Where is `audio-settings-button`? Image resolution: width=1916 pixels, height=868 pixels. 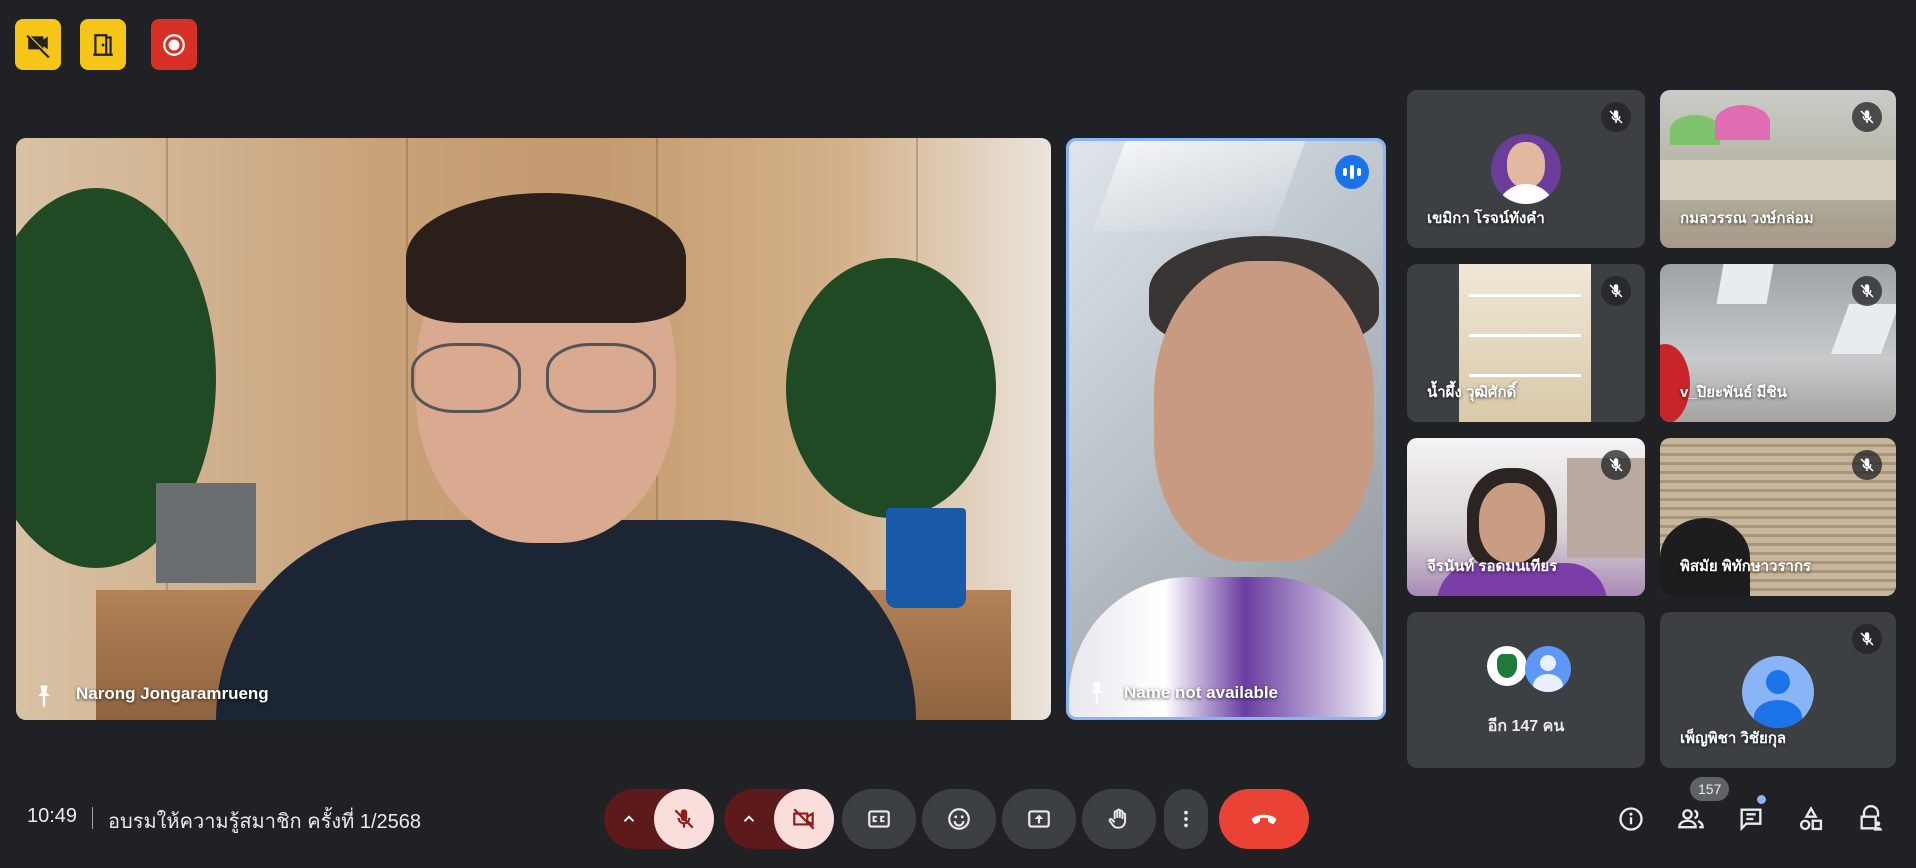
audio-settings-button is located at coordinates (629, 819).